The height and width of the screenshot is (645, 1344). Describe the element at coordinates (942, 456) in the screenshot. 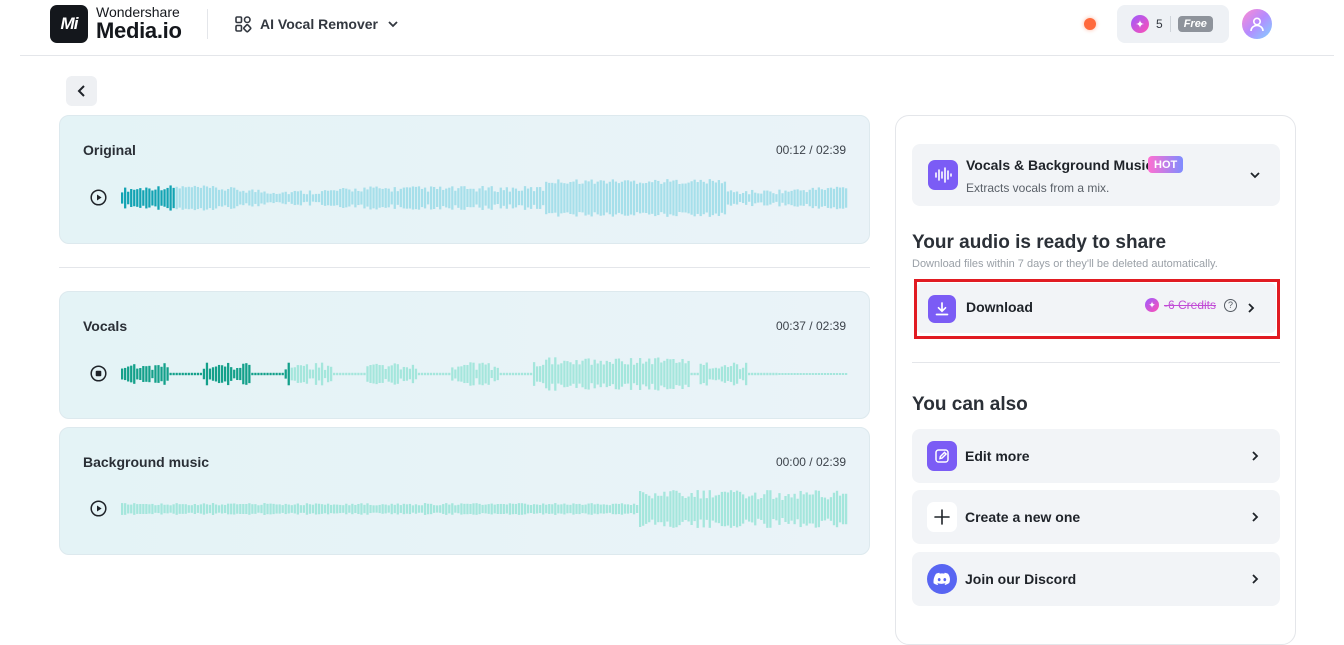

I see `edit-icon` at that location.